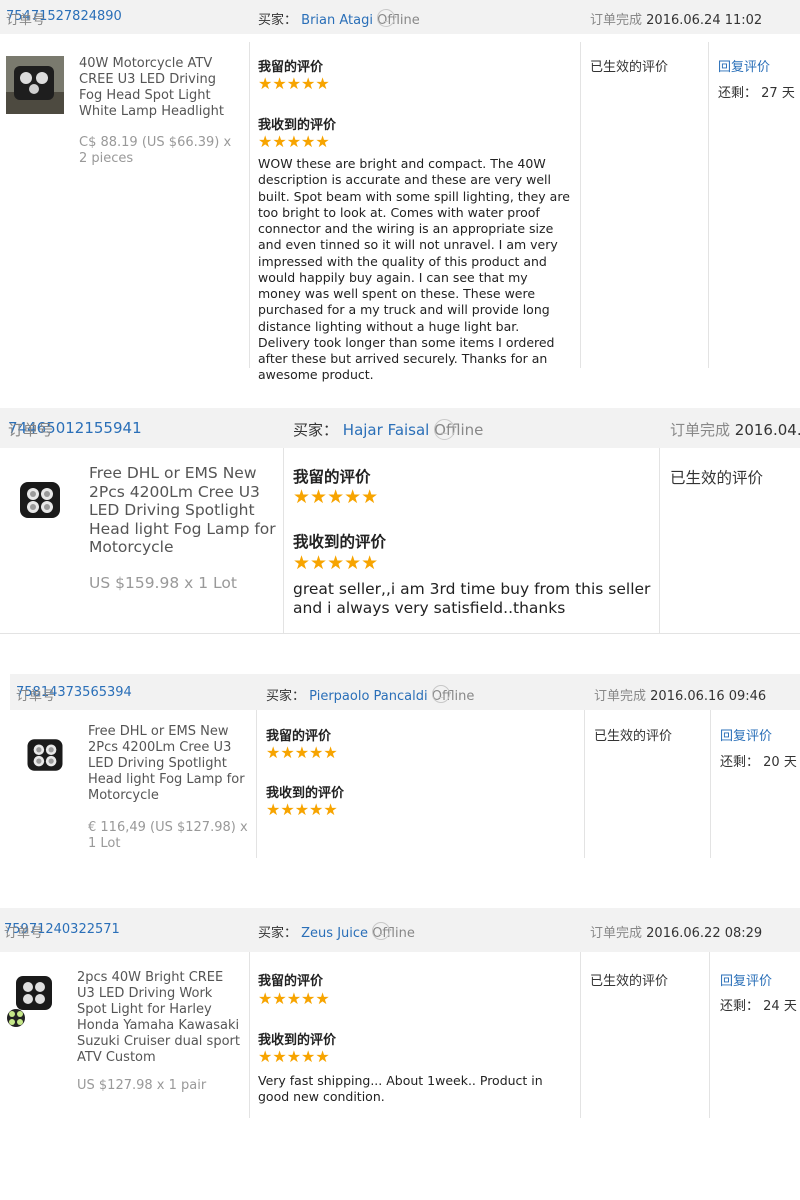  Describe the element at coordinates (155, 150) in the screenshot. I see `product-price: C$ 88.19 (US $66.39) x 2 pieces` at that location.